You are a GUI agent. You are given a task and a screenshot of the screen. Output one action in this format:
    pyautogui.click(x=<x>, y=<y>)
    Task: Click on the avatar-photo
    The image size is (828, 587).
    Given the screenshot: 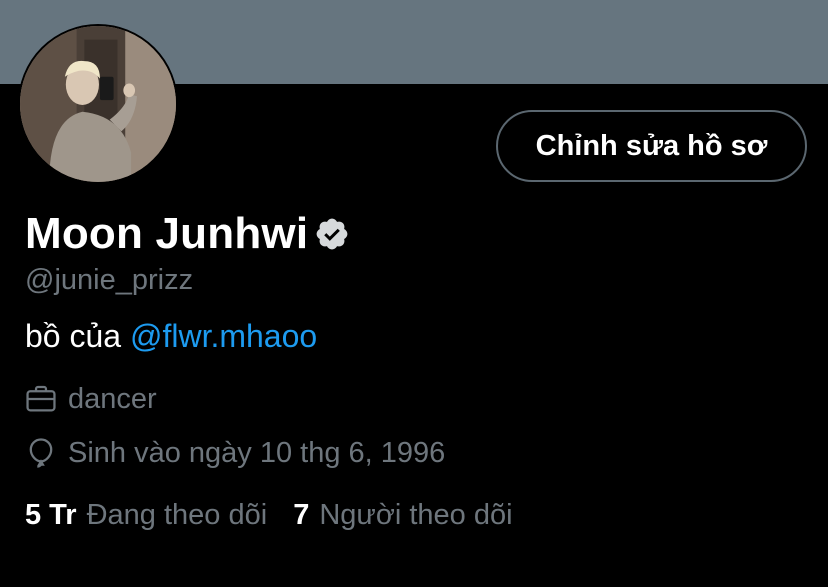 What is the action you would take?
    pyautogui.click(x=98, y=104)
    